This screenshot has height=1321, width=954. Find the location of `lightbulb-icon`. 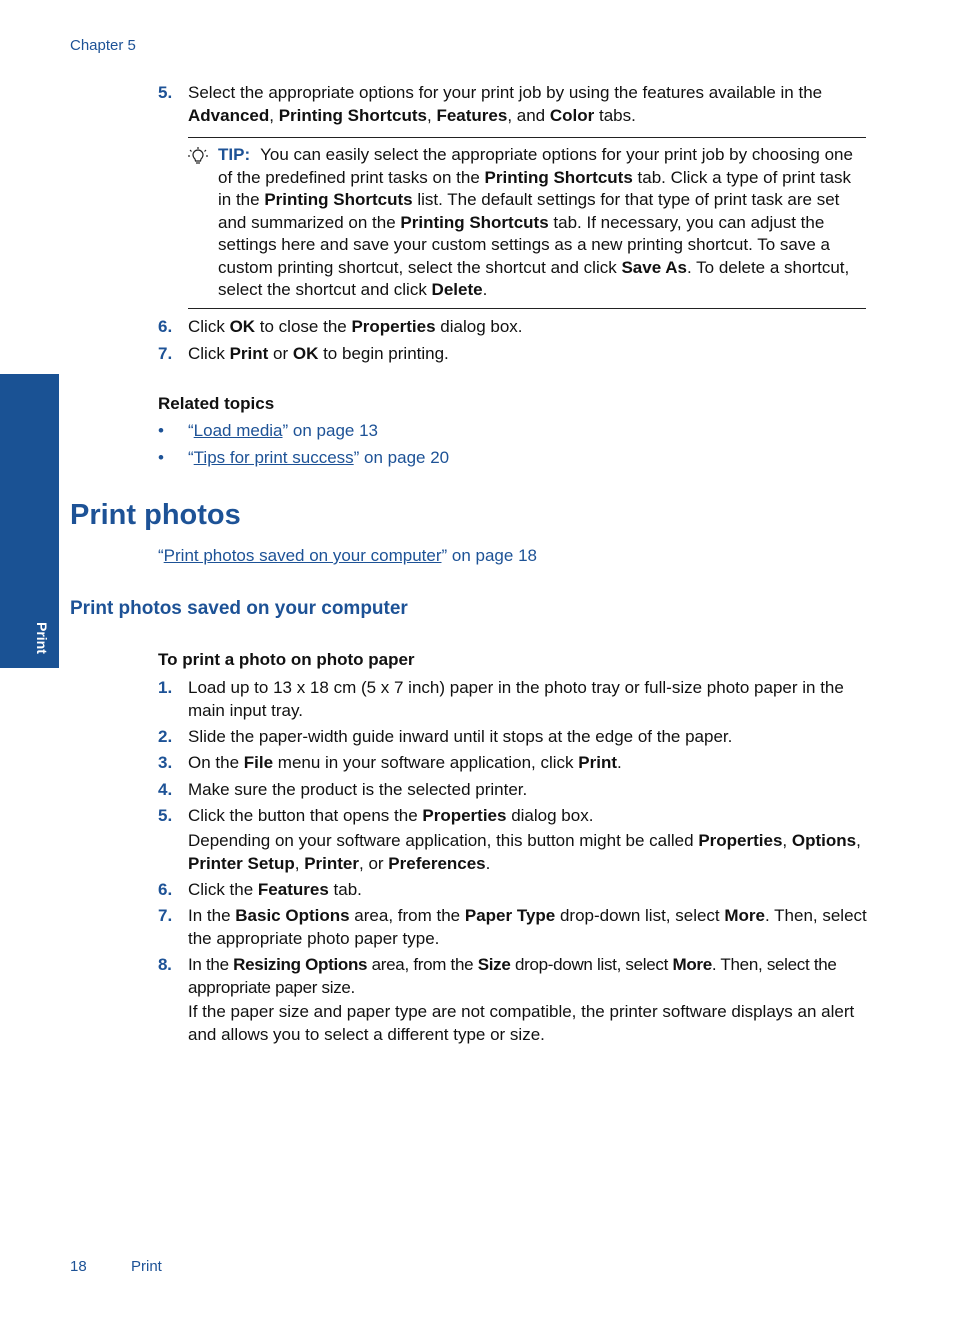

lightbulb-icon is located at coordinates (198, 155).